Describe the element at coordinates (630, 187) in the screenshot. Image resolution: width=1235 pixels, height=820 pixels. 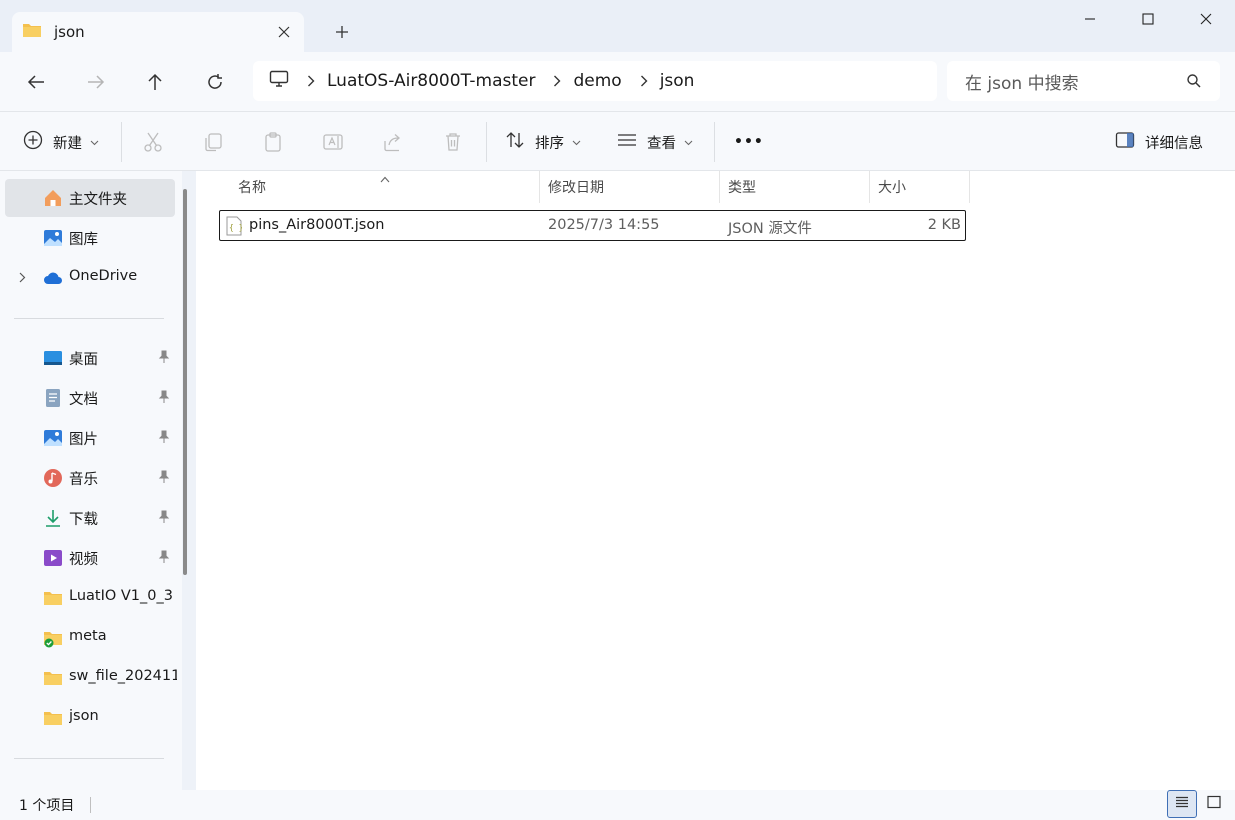
I see `column-header-modified: 修改日期` at that location.